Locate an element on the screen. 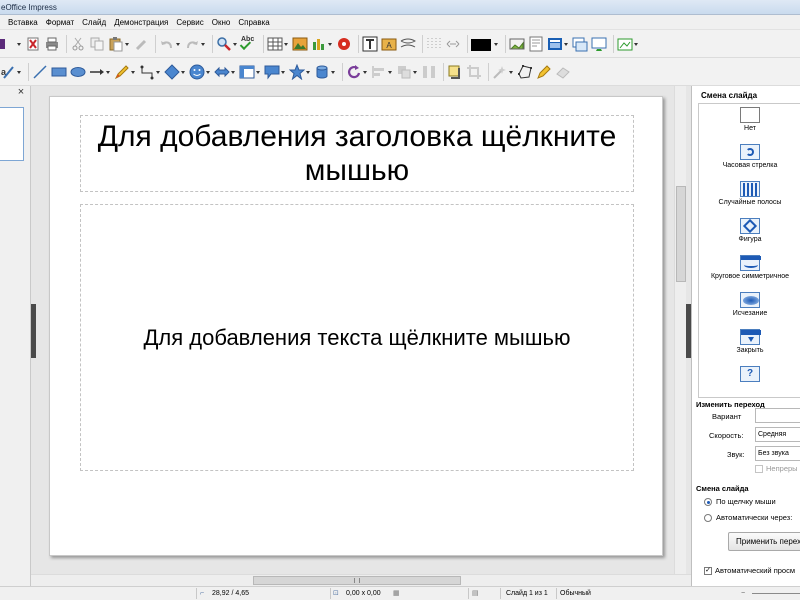 The image size is (800, 600). export-pdf-button is located at coordinates (33, 44).